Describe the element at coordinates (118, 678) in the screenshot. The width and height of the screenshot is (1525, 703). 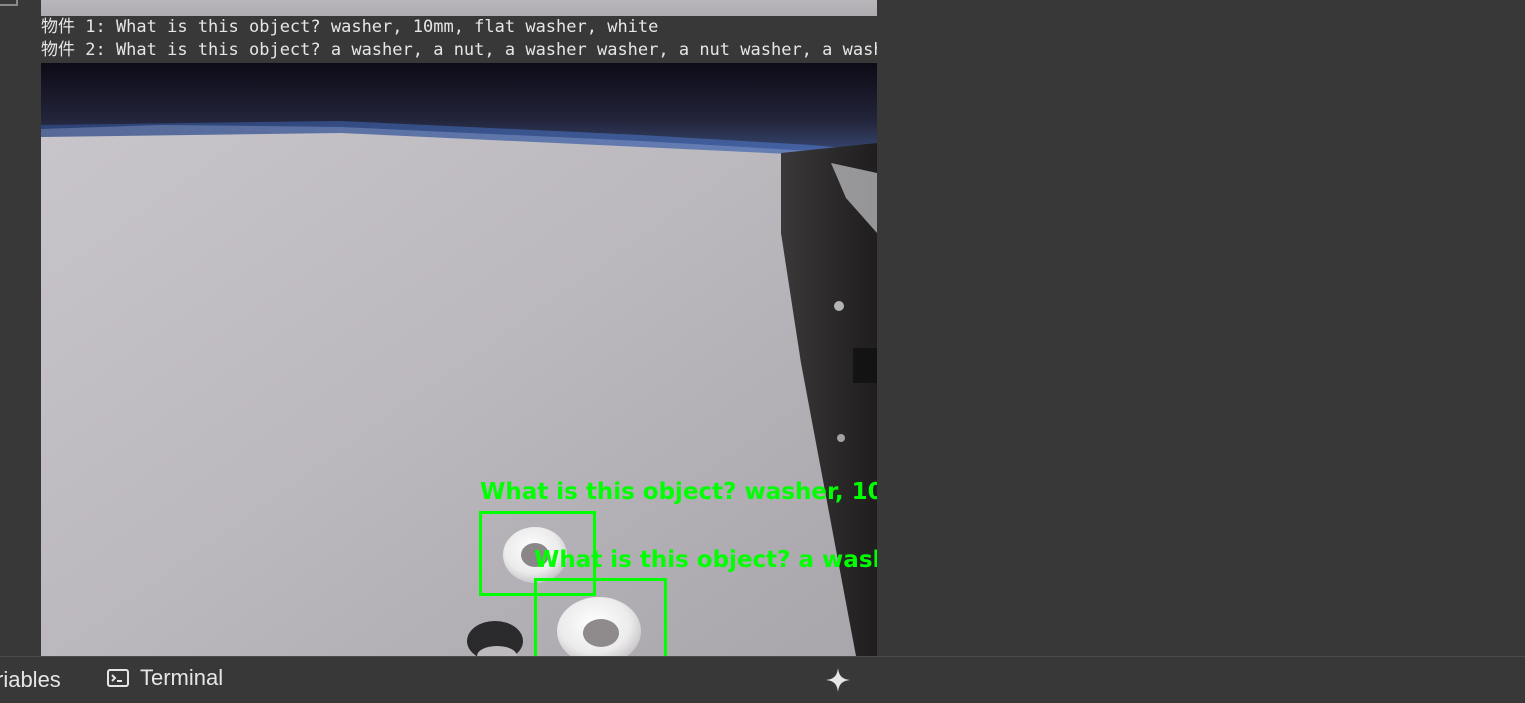
I see `terminal-icon` at that location.